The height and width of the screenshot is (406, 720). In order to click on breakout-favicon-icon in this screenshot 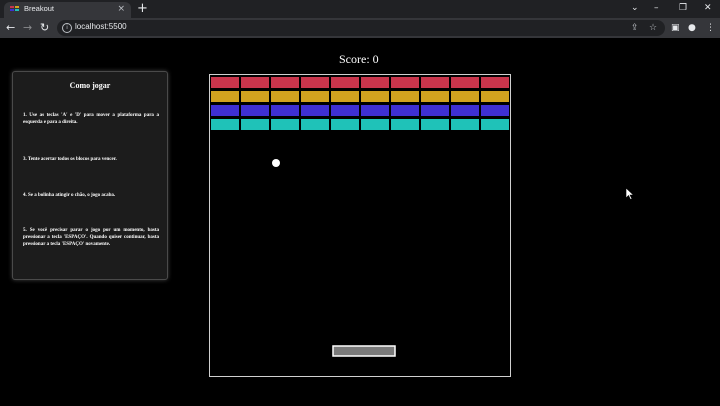, I will do `click(14, 8)`.